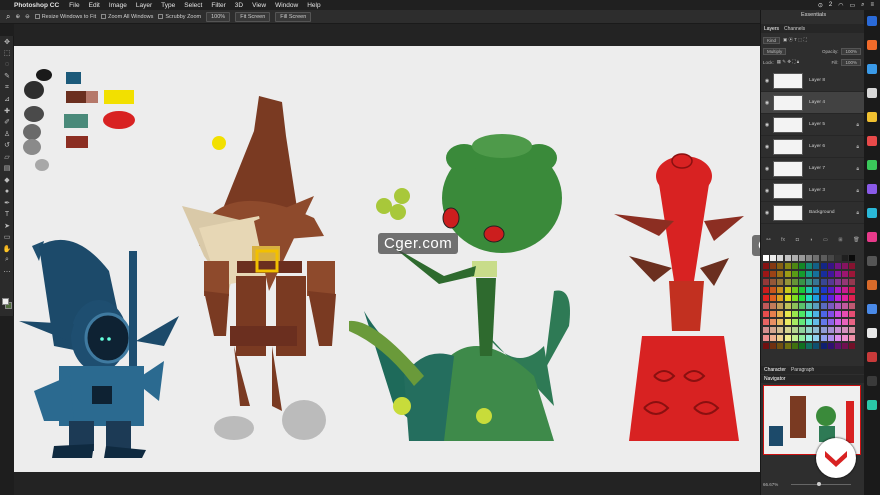 The height and width of the screenshot is (495, 880). Describe the element at coordinates (770, 484) in the screenshot. I see `navigator-zoom-level: 66.67%` at that location.